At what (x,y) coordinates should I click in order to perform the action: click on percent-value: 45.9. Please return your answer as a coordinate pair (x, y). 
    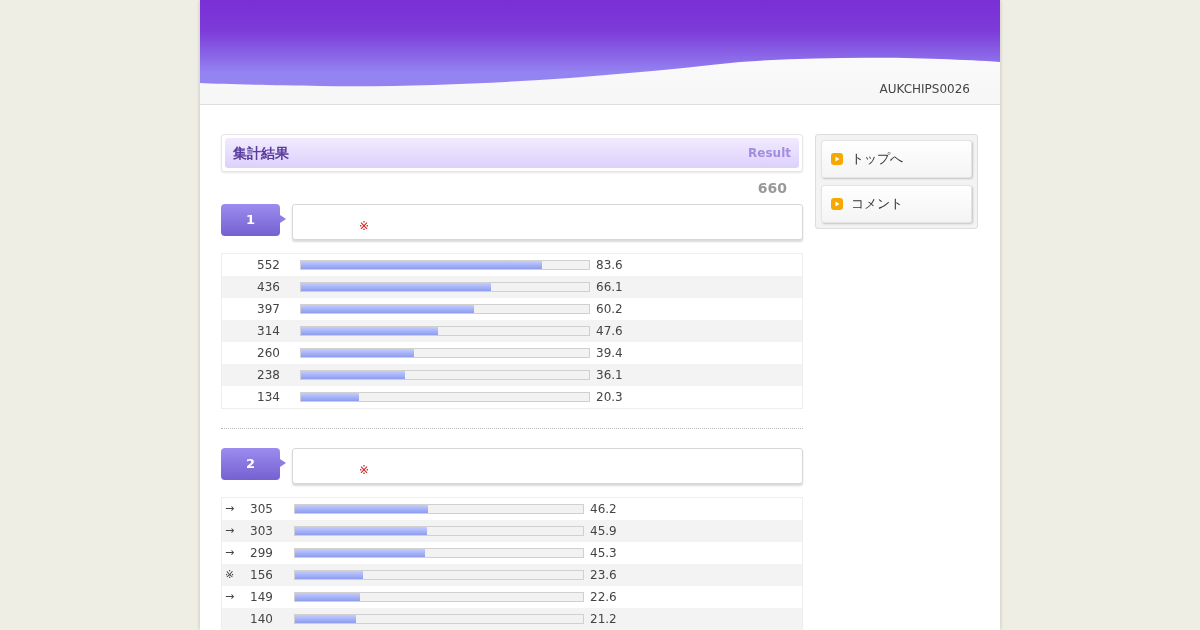
    Looking at the image, I should click on (603, 531).